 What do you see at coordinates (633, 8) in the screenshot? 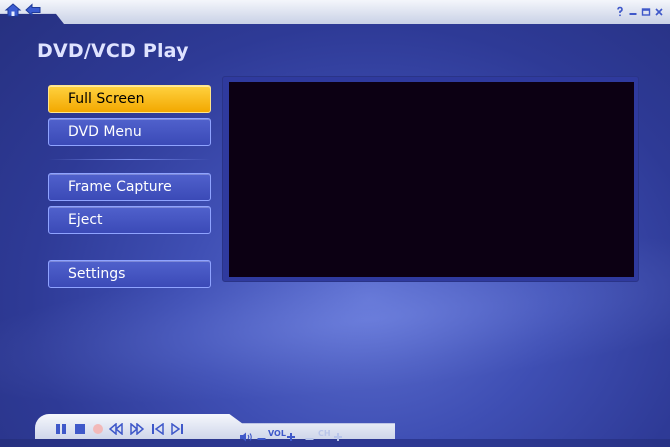
I see `minimize-button` at bounding box center [633, 8].